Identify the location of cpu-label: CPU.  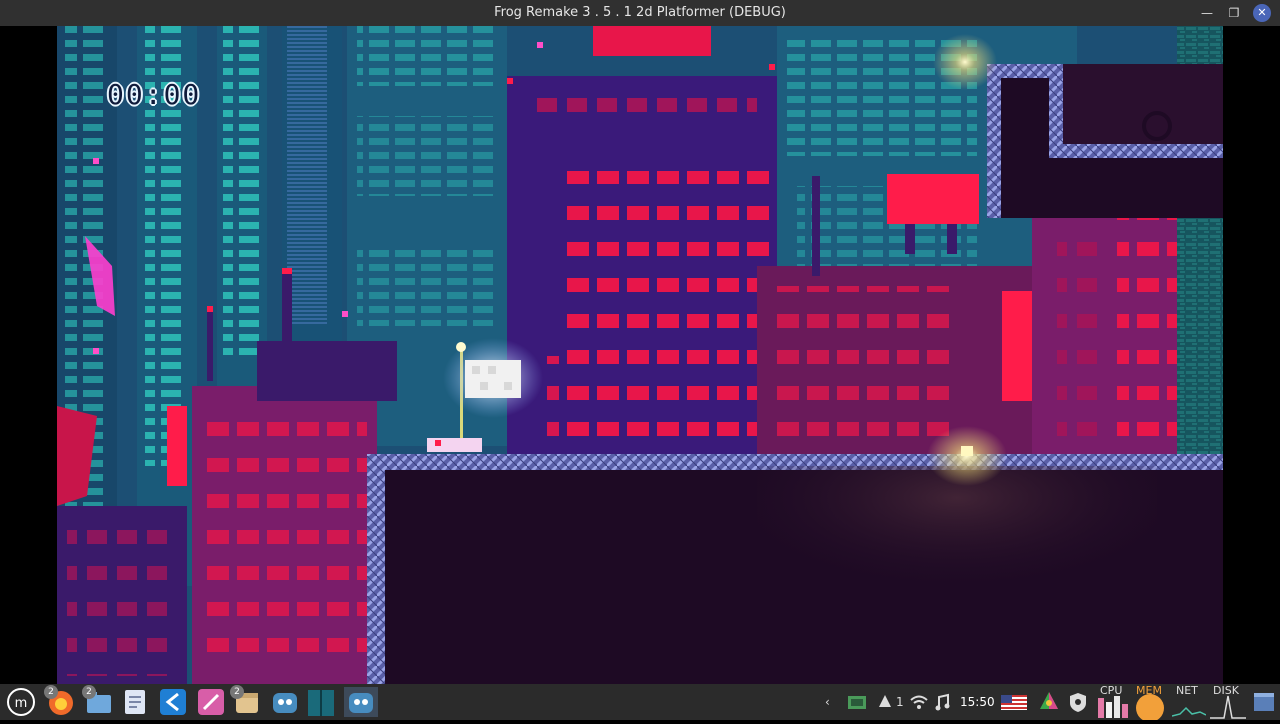
(1111, 690).